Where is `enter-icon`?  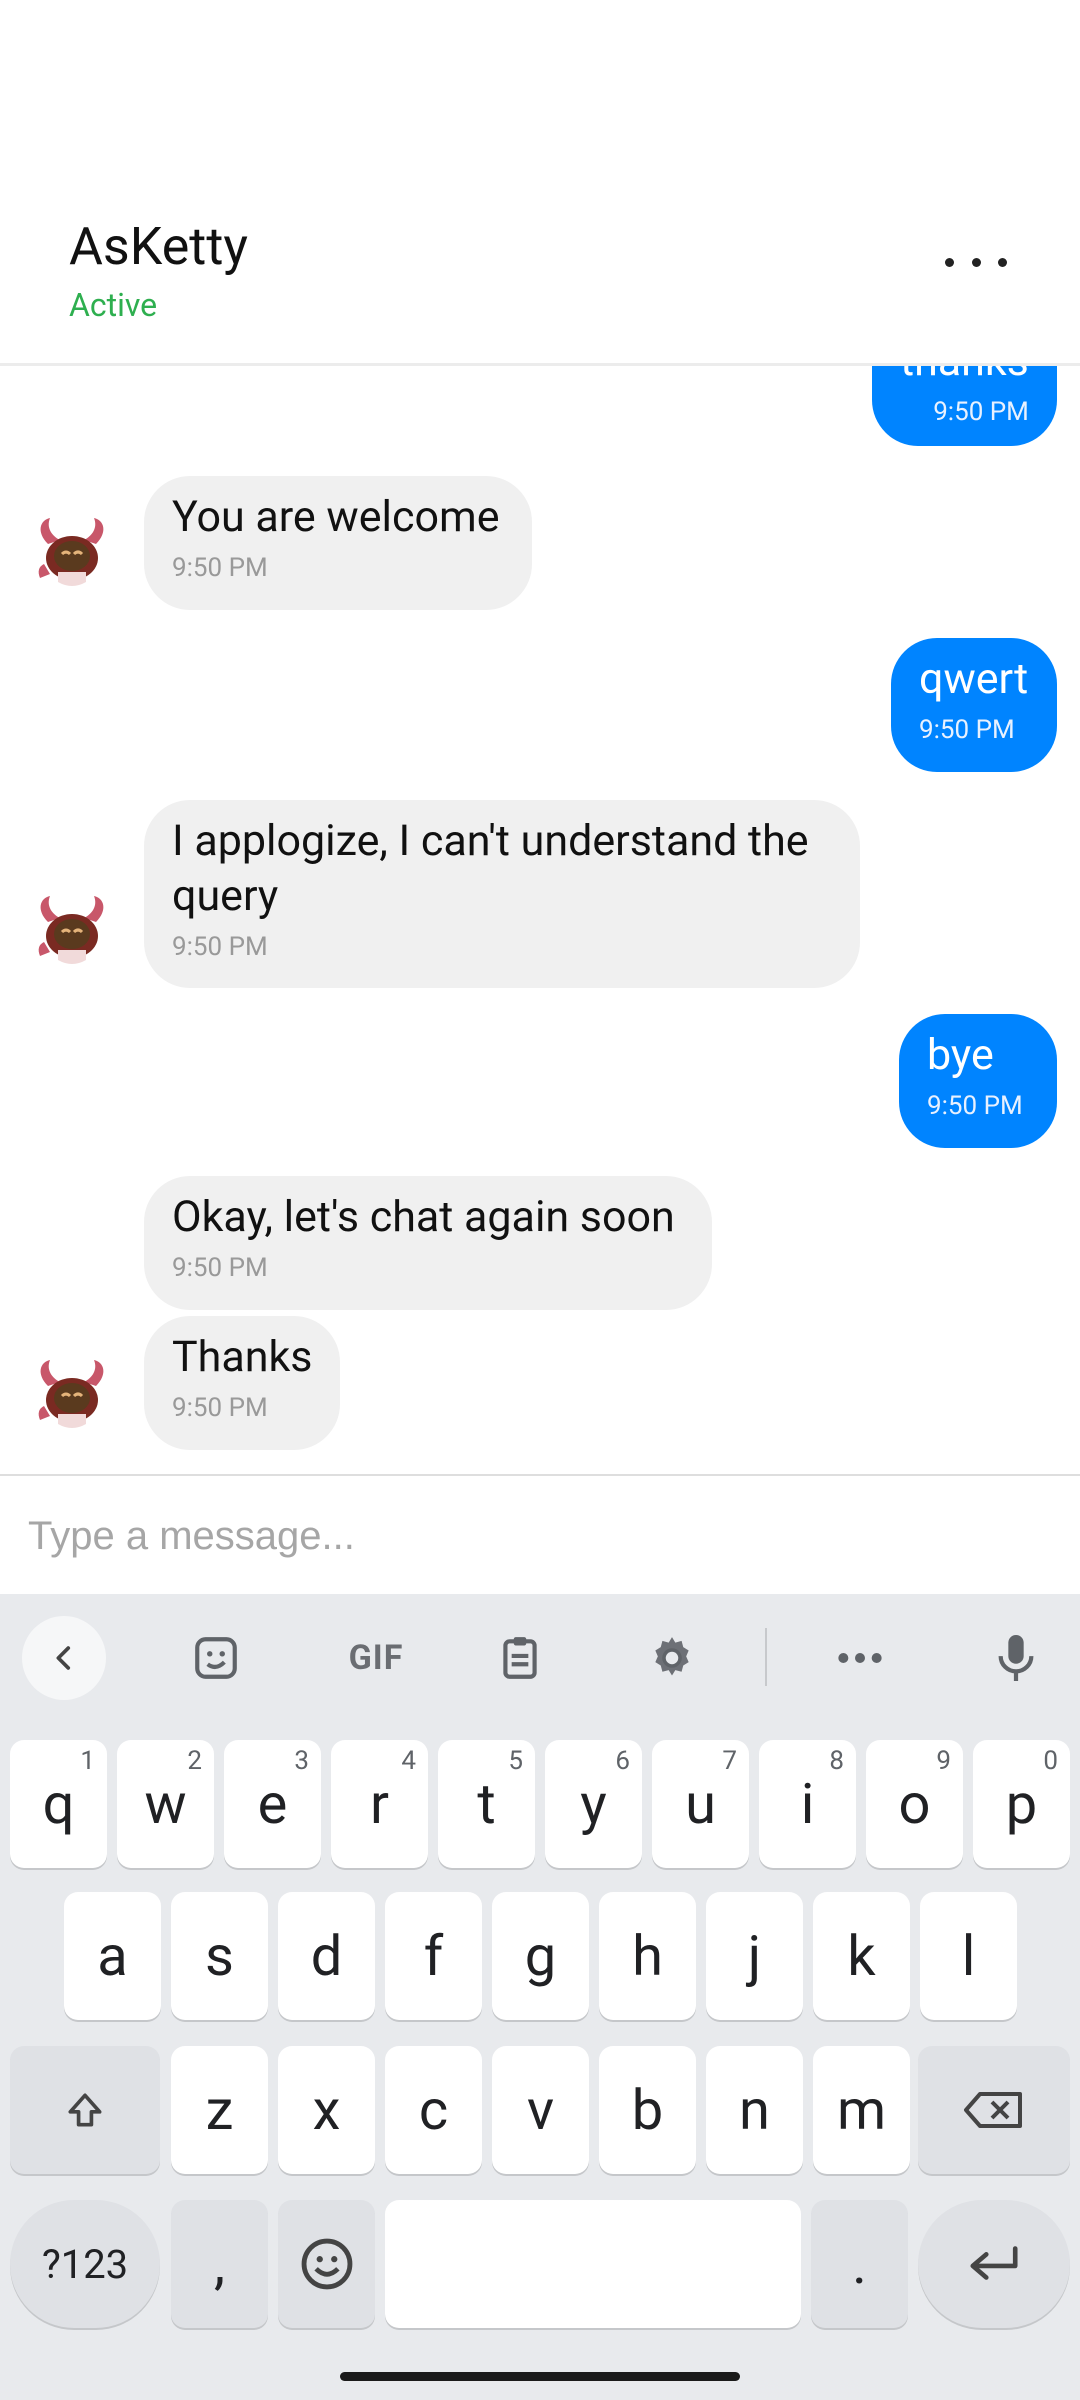
enter-icon is located at coordinates (994, 2263).